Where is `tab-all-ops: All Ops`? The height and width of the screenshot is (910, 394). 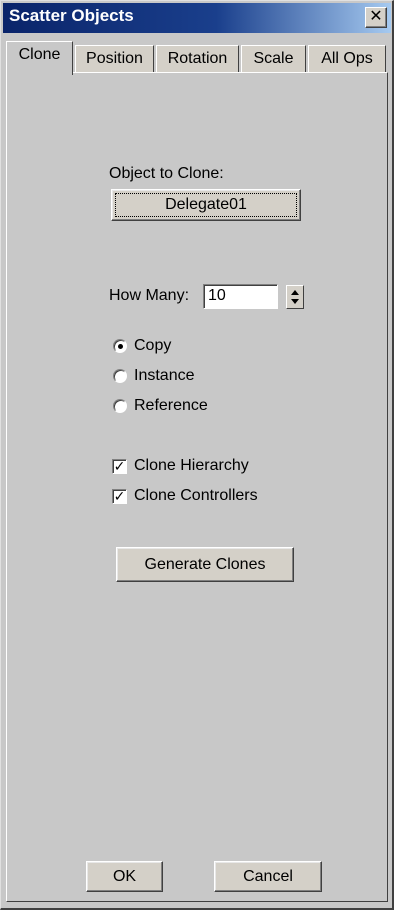 tab-all-ops: All Ops is located at coordinates (347, 59).